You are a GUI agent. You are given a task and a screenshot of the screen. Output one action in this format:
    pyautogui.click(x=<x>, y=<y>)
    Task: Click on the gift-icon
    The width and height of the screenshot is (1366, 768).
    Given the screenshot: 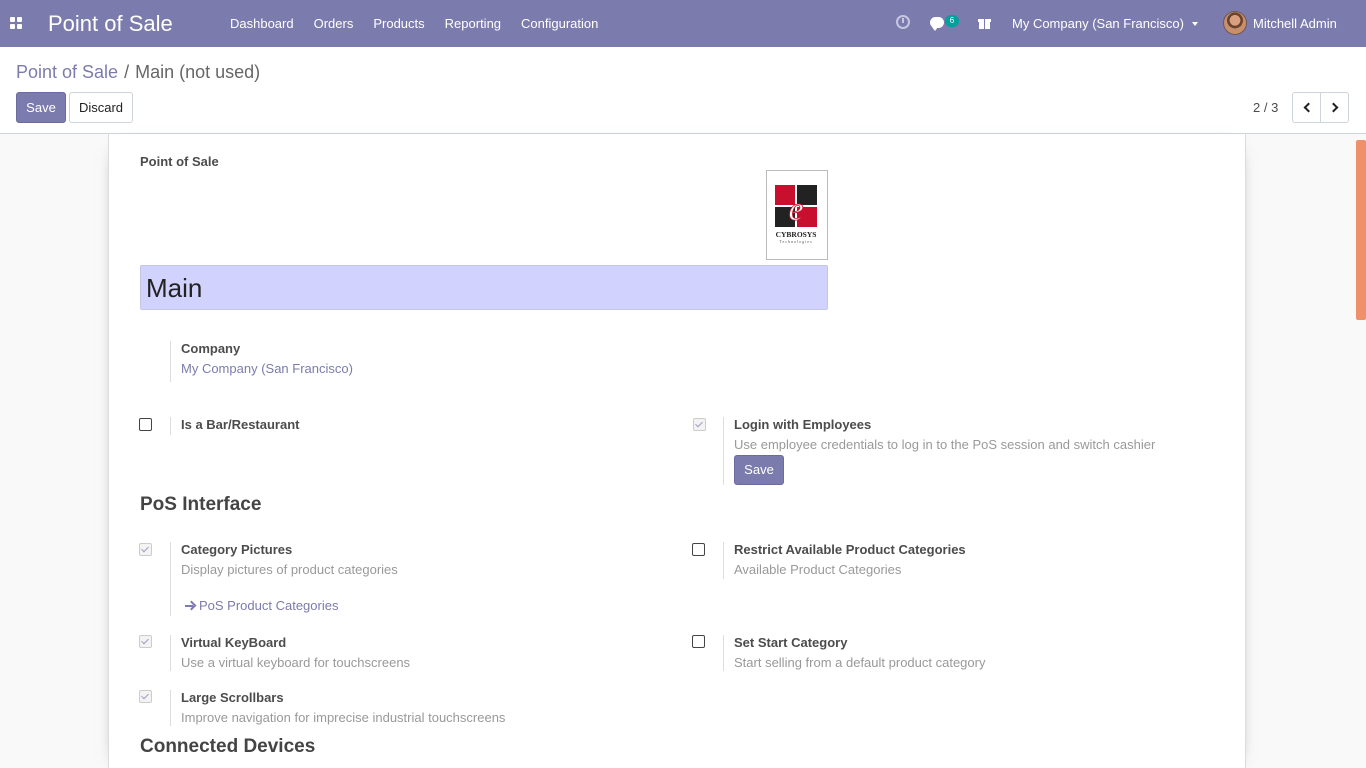 What is the action you would take?
    pyautogui.click(x=984, y=23)
    